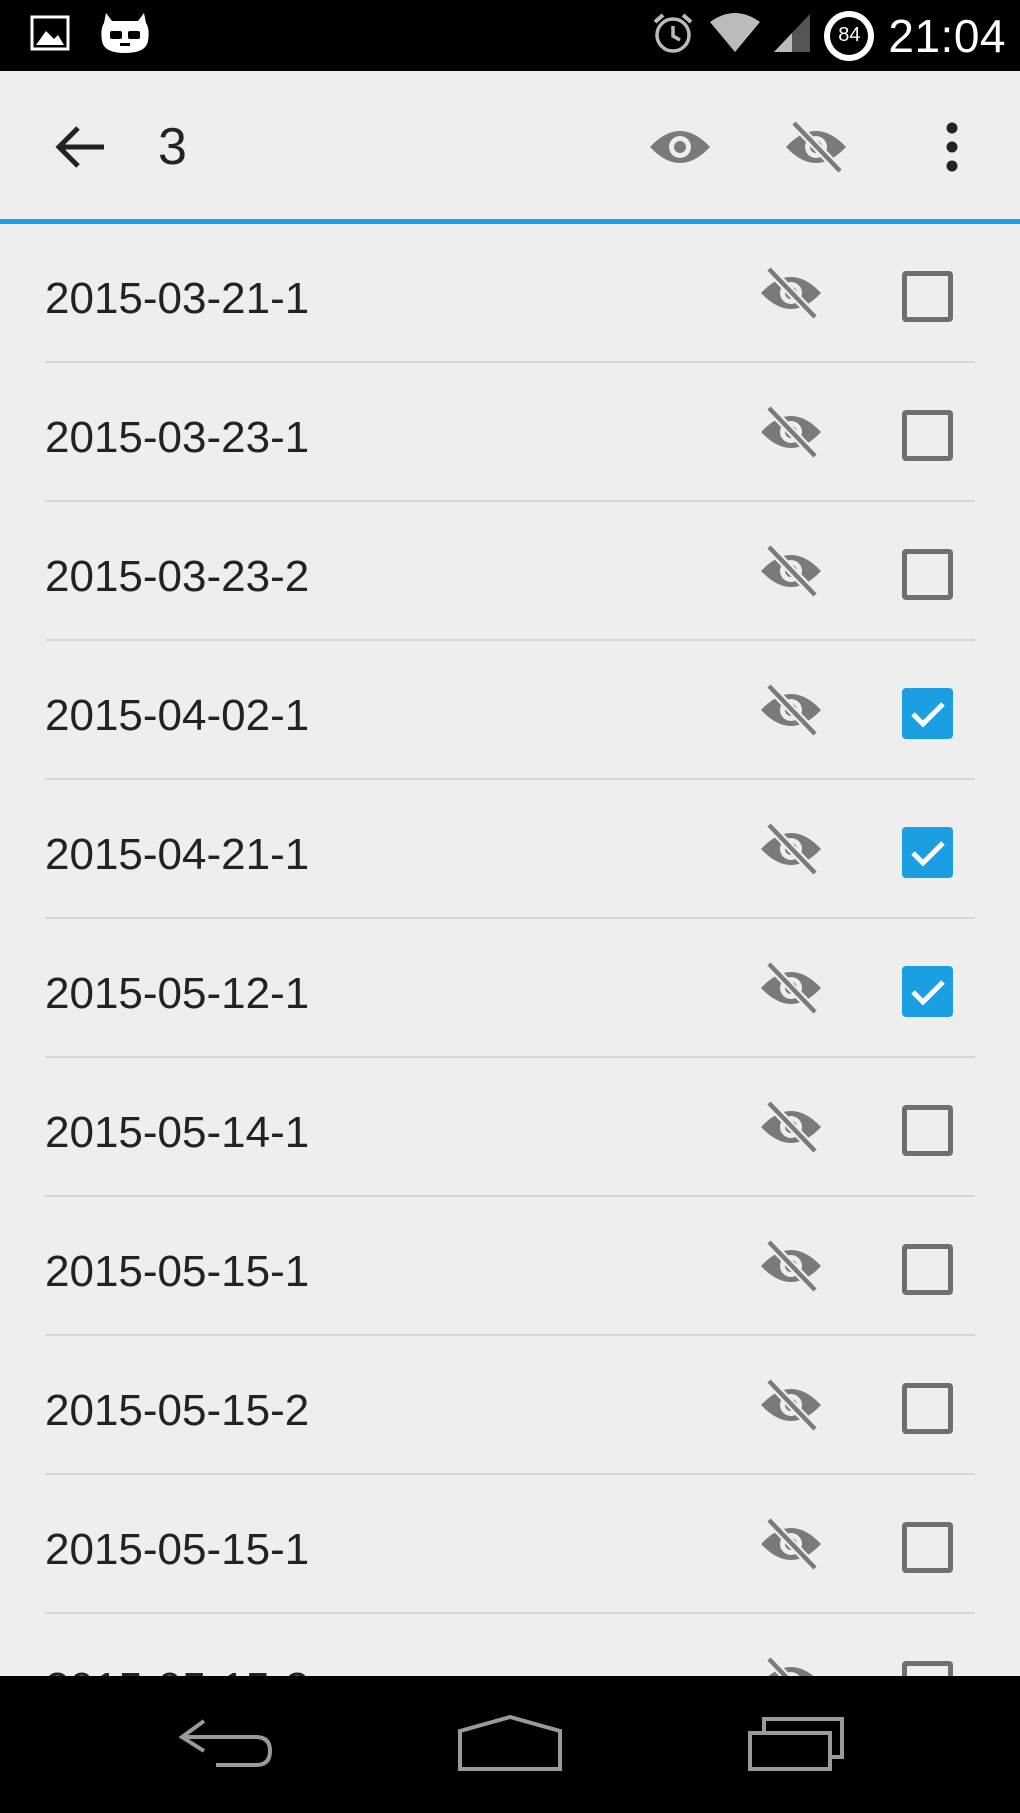 The image size is (1020, 1813). I want to click on back-nav-button, so click(226, 1743).